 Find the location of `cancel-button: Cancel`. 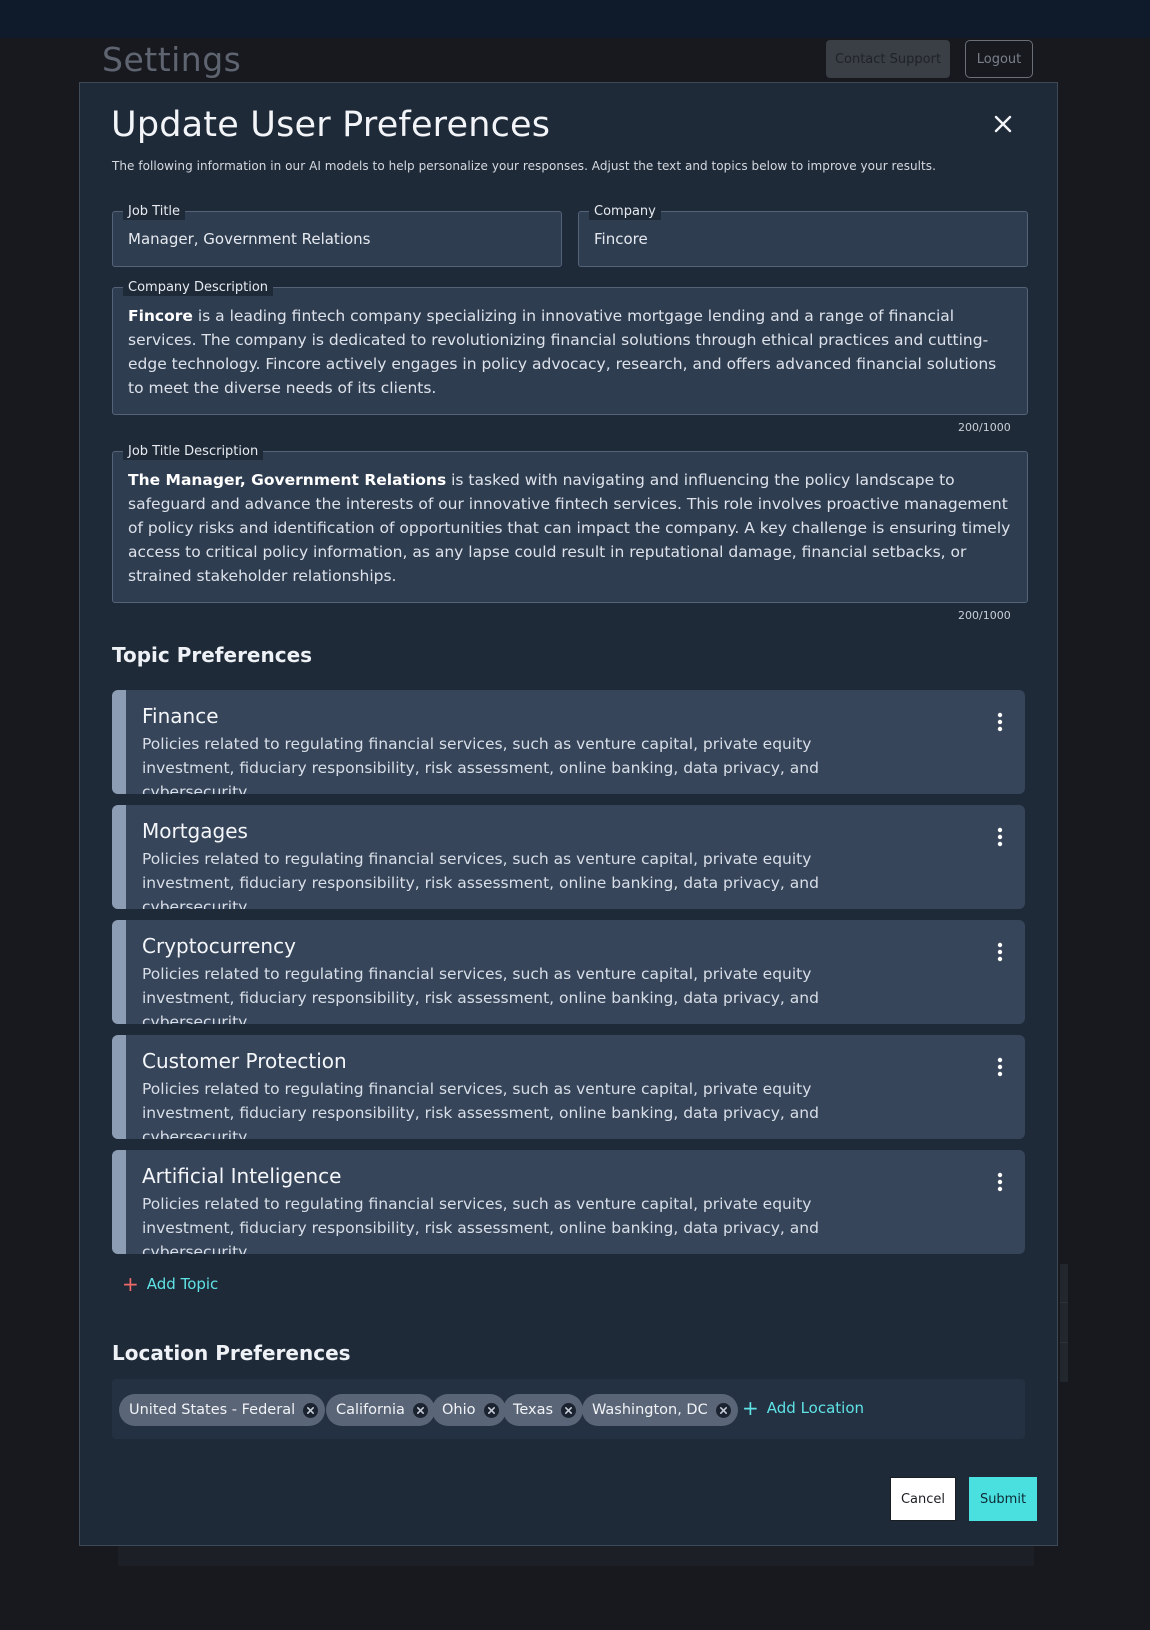

cancel-button: Cancel is located at coordinates (923, 1499).